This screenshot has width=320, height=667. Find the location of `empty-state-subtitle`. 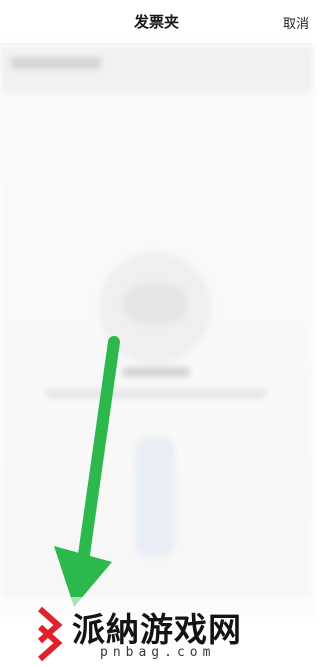

empty-state-subtitle is located at coordinates (156, 394).